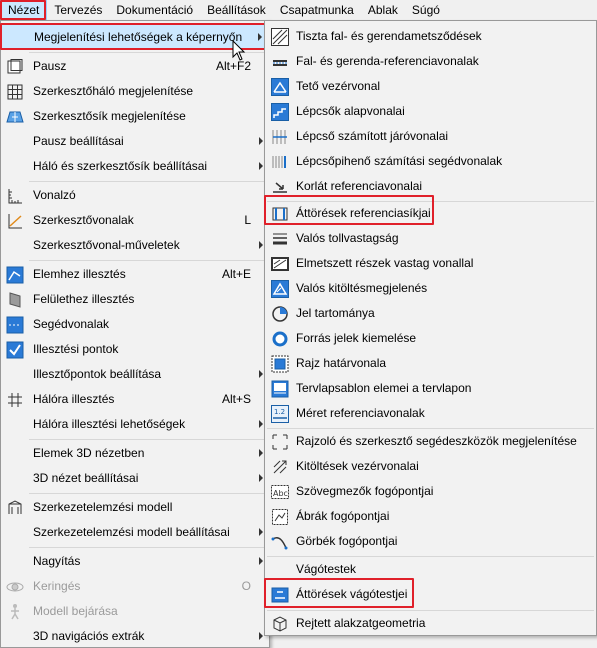 Image resolution: width=597 pixels, height=648 pixels. Describe the element at coordinates (430, 313) in the screenshot. I see `submenu-item-marker-range: Jel tartománya` at that location.